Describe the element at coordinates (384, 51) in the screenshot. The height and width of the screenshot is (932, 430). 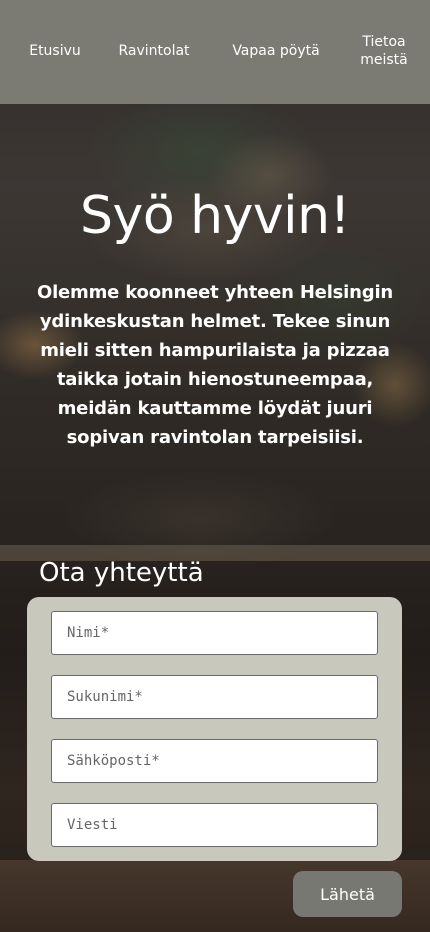
I see `nav-link-about: Tietoa meistä` at that location.